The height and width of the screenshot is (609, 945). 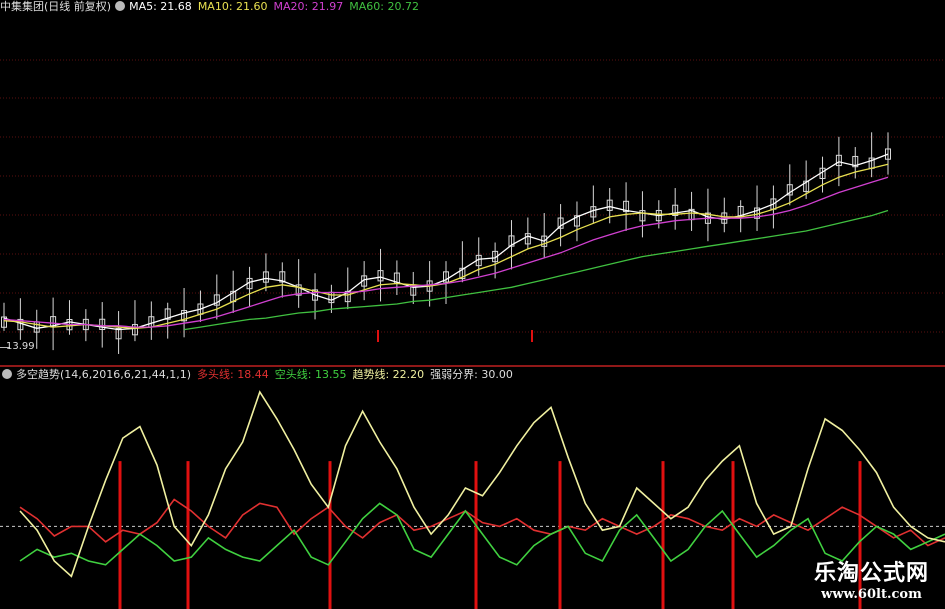 I want to click on indicator-settings-icon, so click(x=7, y=374).